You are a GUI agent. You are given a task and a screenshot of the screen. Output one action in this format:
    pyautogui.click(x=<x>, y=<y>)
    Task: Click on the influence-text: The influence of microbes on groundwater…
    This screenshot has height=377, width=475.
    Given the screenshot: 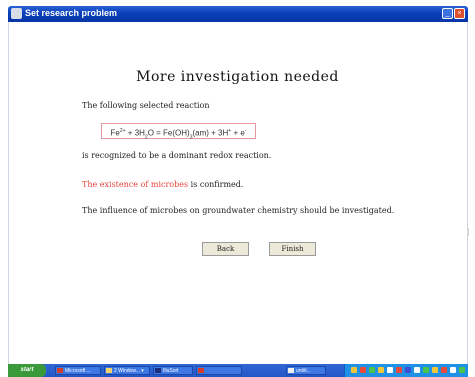 What is the action you would take?
    pyautogui.click(x=238, y=210)
    